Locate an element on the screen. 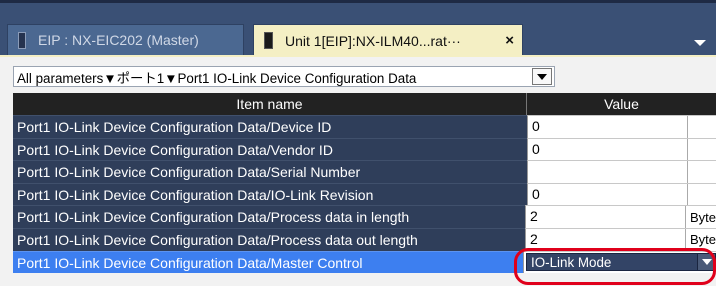  select-dropdown-button is located at coordinates (706, 262).